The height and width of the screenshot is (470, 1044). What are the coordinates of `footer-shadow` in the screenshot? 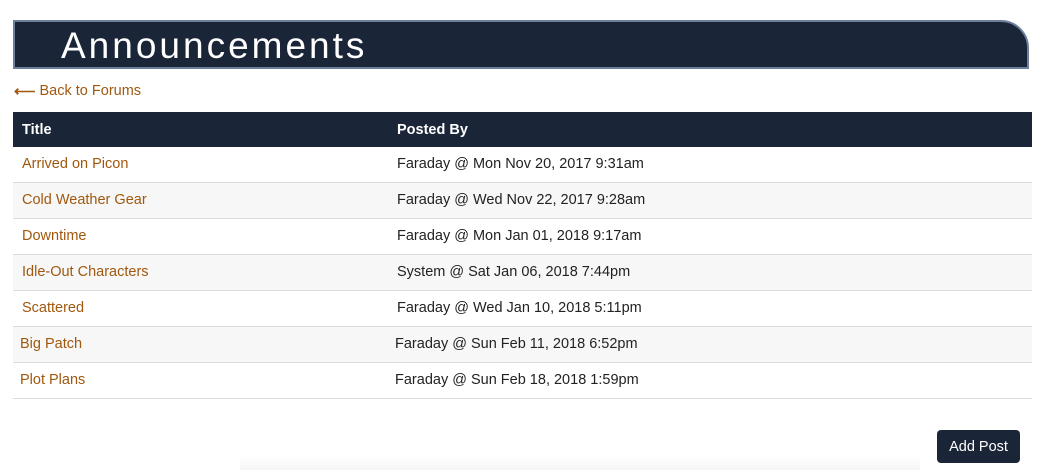 It's located at (580, 462).